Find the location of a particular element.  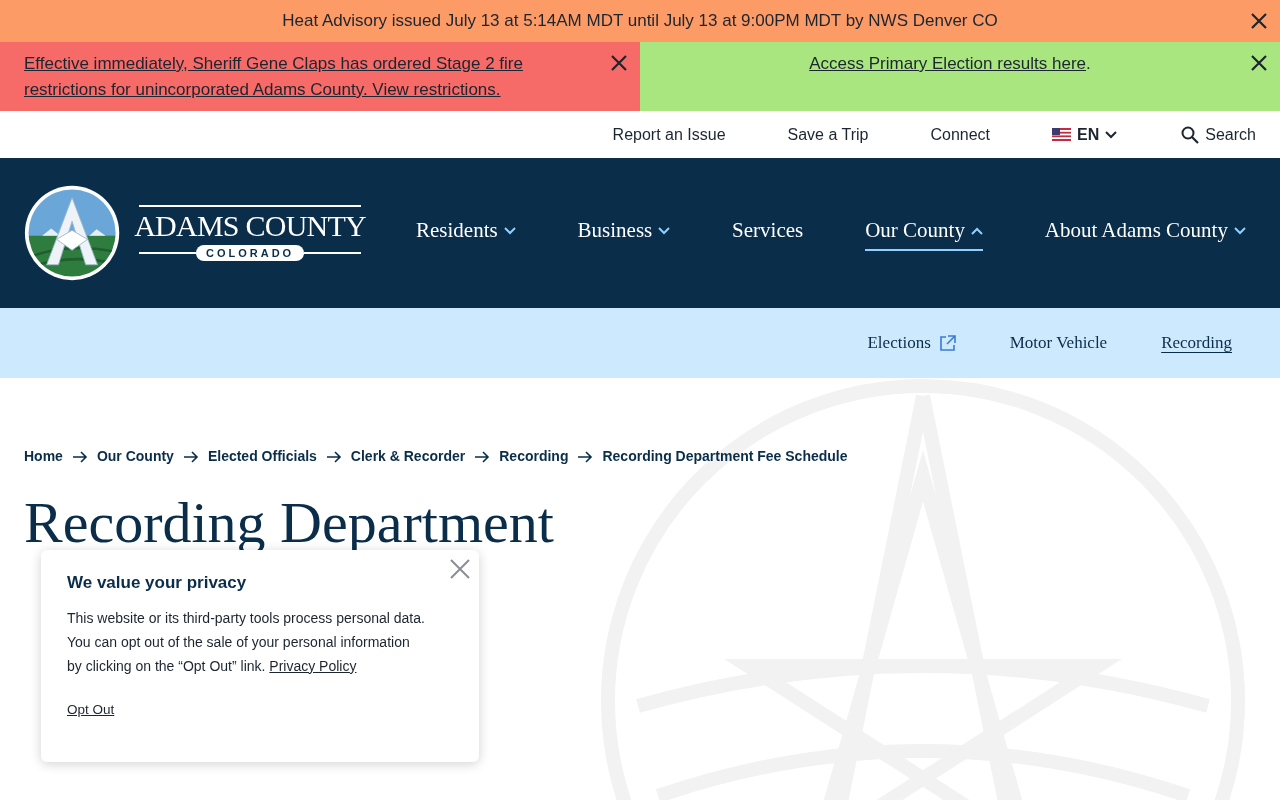

opt-out-link: Opt Out is located at coordinates (91, 709).